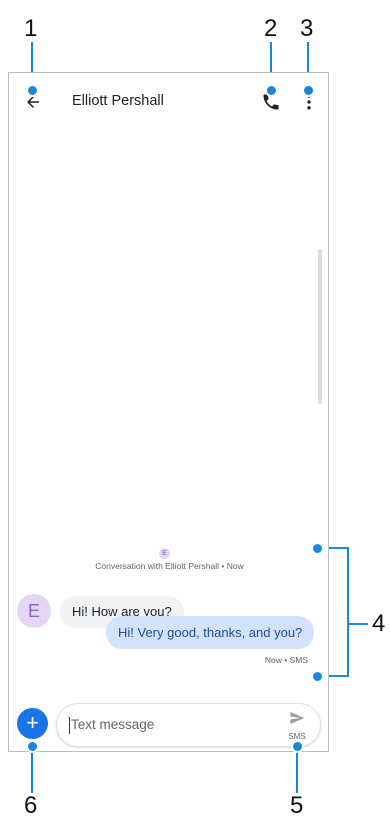 Image resolution: width=390 pixels, height=819 pixels. Describe the element at coordinates (379, 623) in the screenshot. I see `callout-number-4: 4` at that location.